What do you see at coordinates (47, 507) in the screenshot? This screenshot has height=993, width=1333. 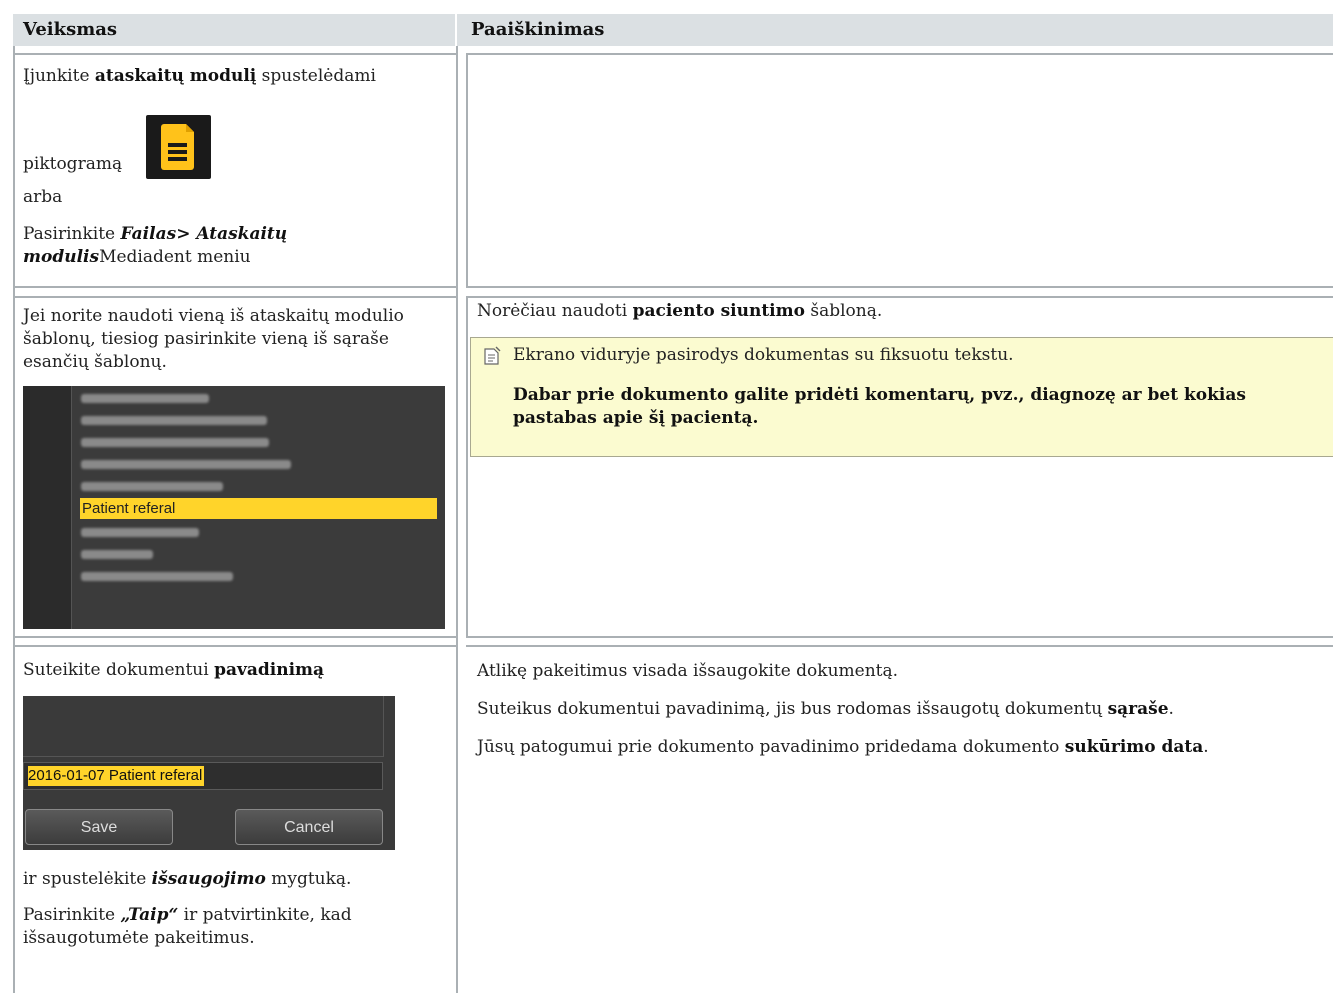 I see `screenshot-left-panel` at bounding box center [47, 507].